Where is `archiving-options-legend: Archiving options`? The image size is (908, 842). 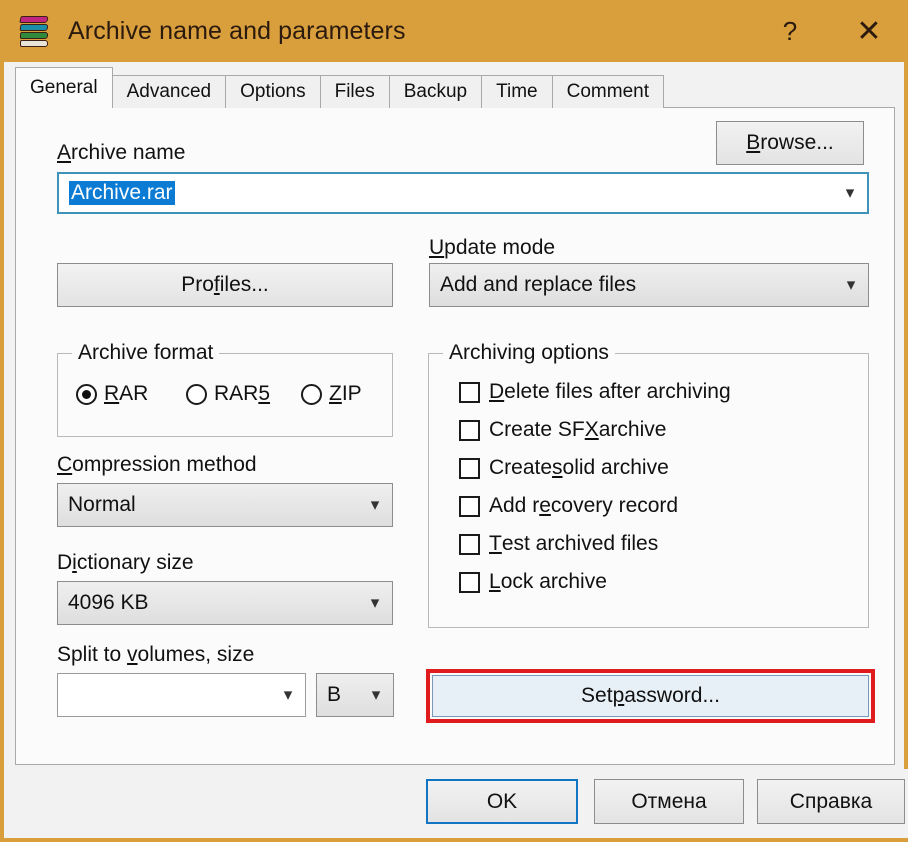
archiving-options-legend: Archiving options is located at coordinates (529, 353).